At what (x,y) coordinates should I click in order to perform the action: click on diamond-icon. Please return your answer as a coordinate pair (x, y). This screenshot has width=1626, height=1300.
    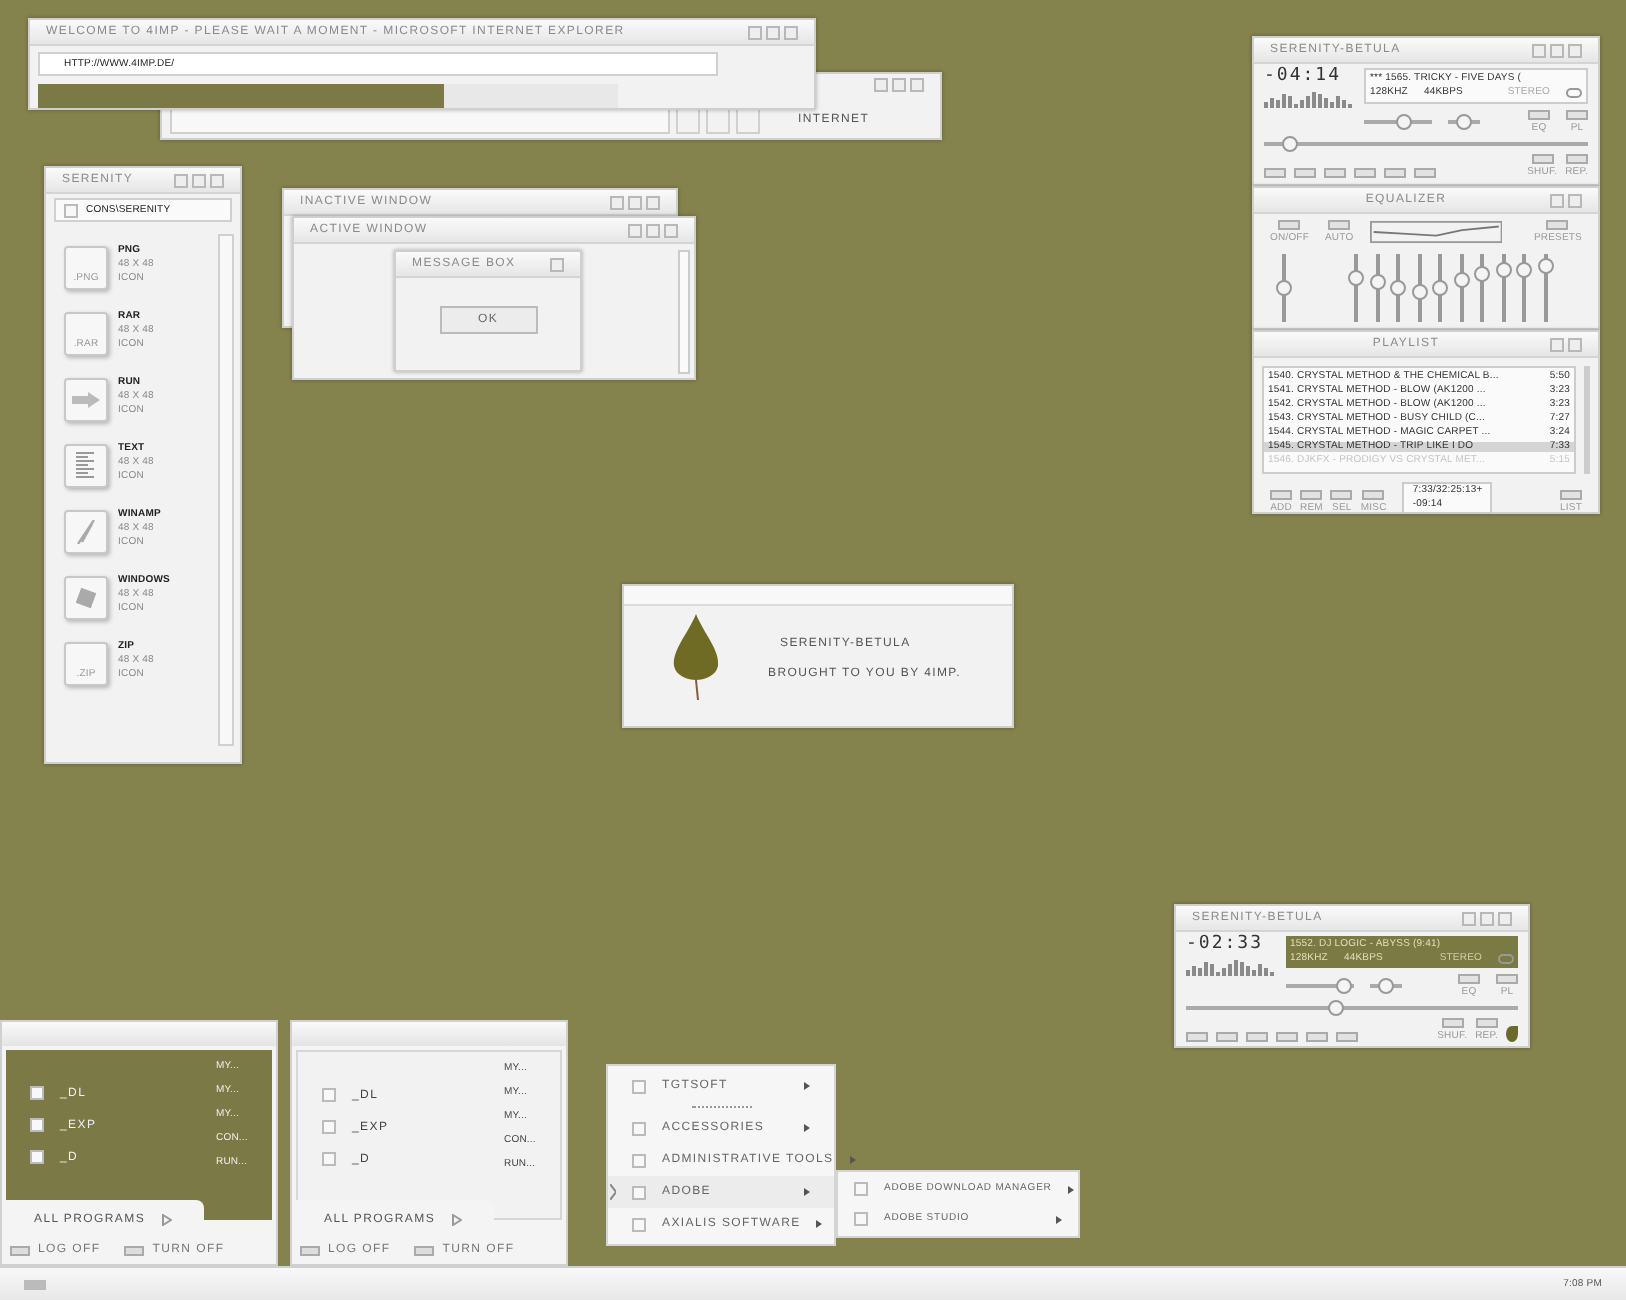
    Looking at the image, I should click on (86, 598).